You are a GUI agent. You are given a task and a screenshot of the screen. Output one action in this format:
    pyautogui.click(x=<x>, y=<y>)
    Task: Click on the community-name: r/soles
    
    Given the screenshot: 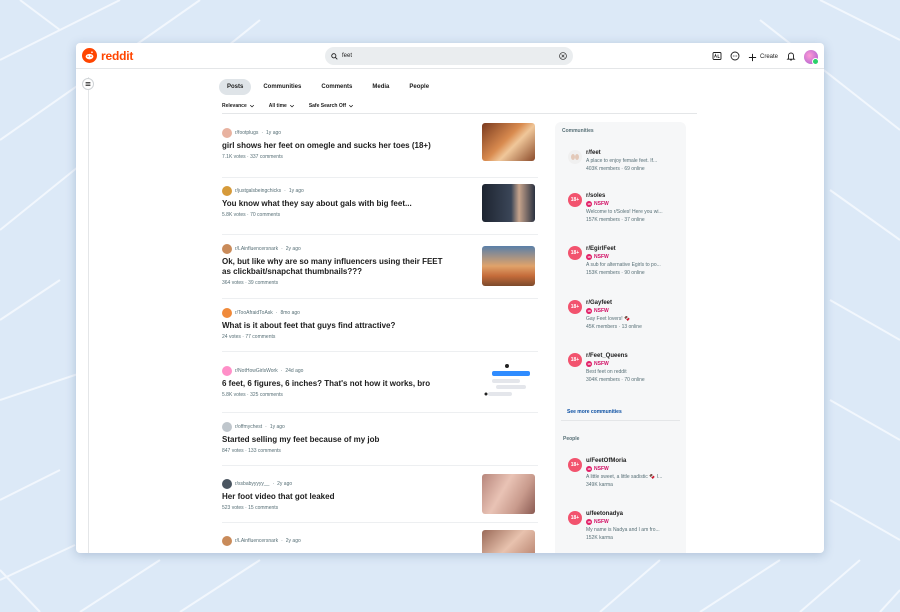 What is the action you would take?
    pyautogui.click(x=630, y=196)
    